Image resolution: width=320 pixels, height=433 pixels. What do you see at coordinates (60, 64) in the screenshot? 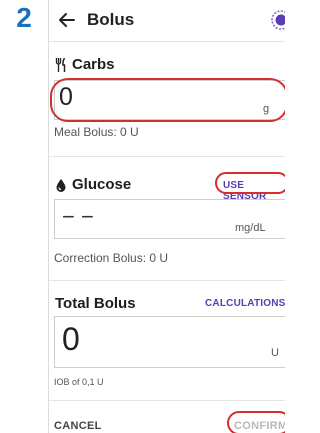
I see `fork-knife-icon` at bounding box center [60, 64].